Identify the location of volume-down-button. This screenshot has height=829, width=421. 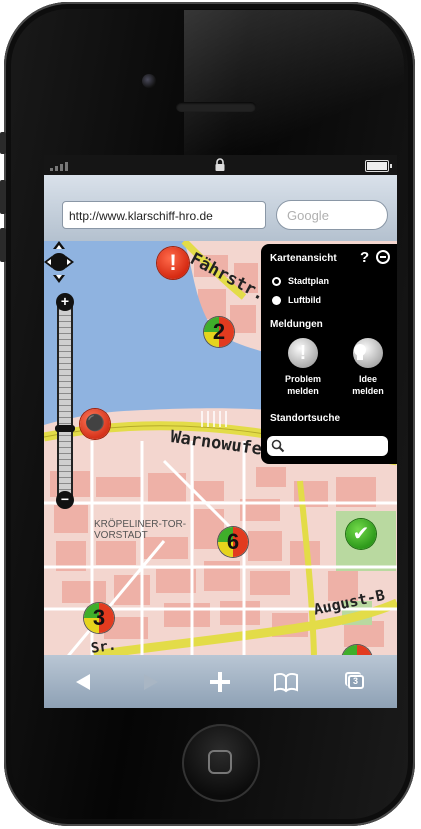
(3, 245).